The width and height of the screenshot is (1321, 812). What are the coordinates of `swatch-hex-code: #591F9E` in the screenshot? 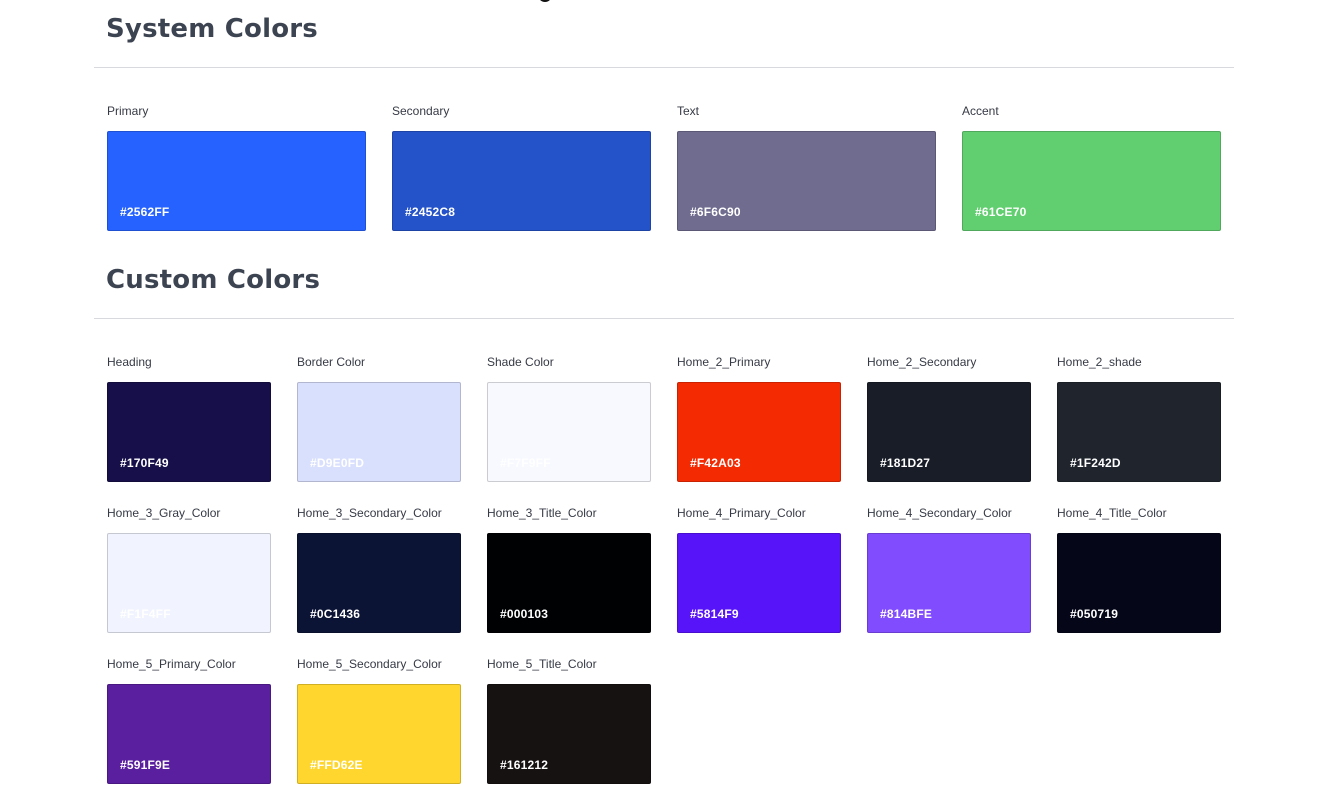 It's located at (145, 765).